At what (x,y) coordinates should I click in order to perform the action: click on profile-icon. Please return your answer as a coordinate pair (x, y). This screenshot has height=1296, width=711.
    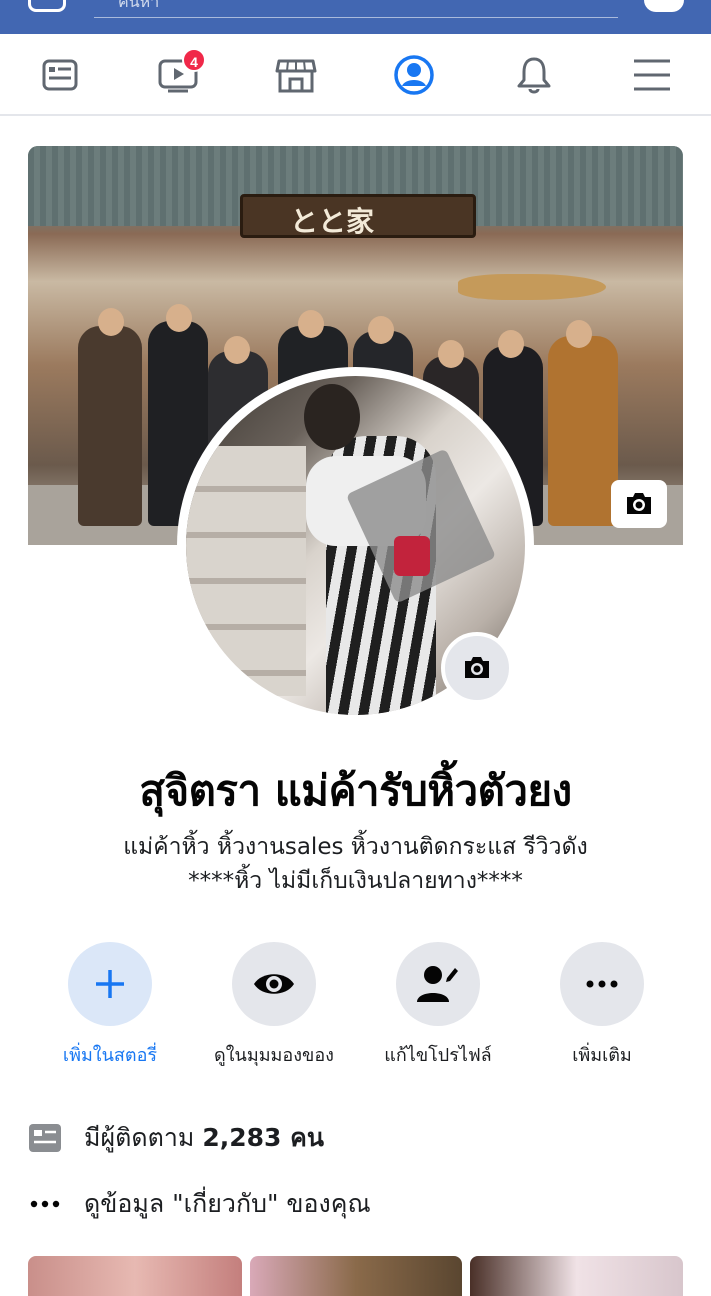
    Looking at the image, I should click on (414, 75).